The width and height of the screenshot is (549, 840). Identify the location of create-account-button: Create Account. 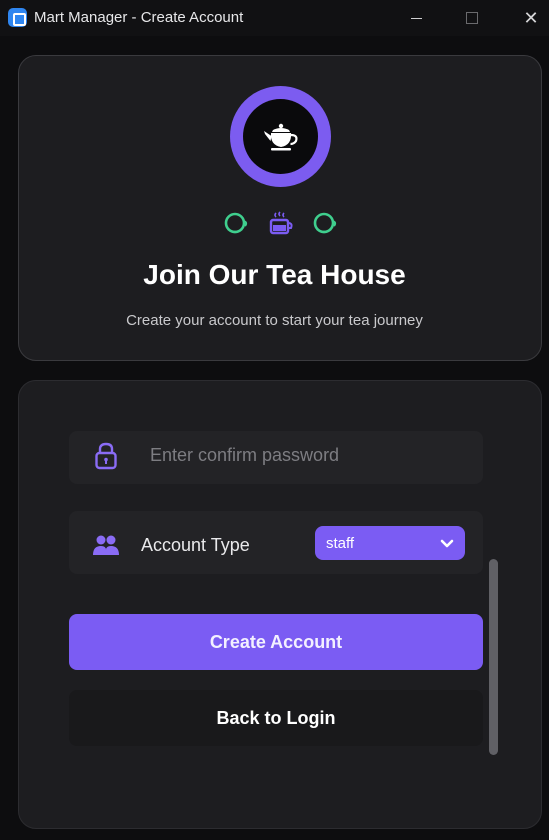
(276, 642).